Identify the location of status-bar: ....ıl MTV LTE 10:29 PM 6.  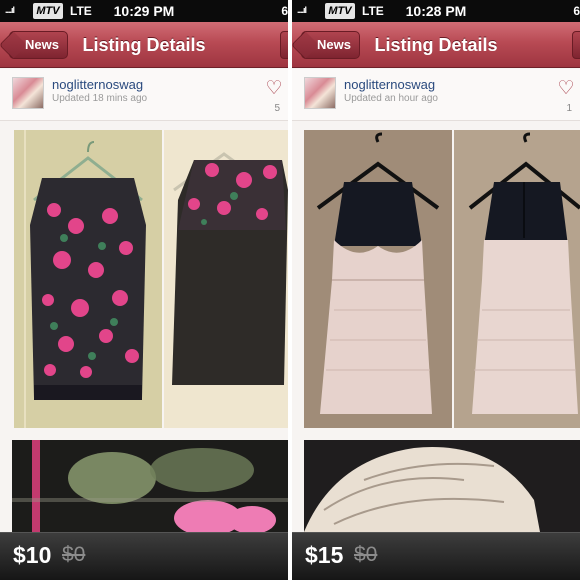
(144, 11).